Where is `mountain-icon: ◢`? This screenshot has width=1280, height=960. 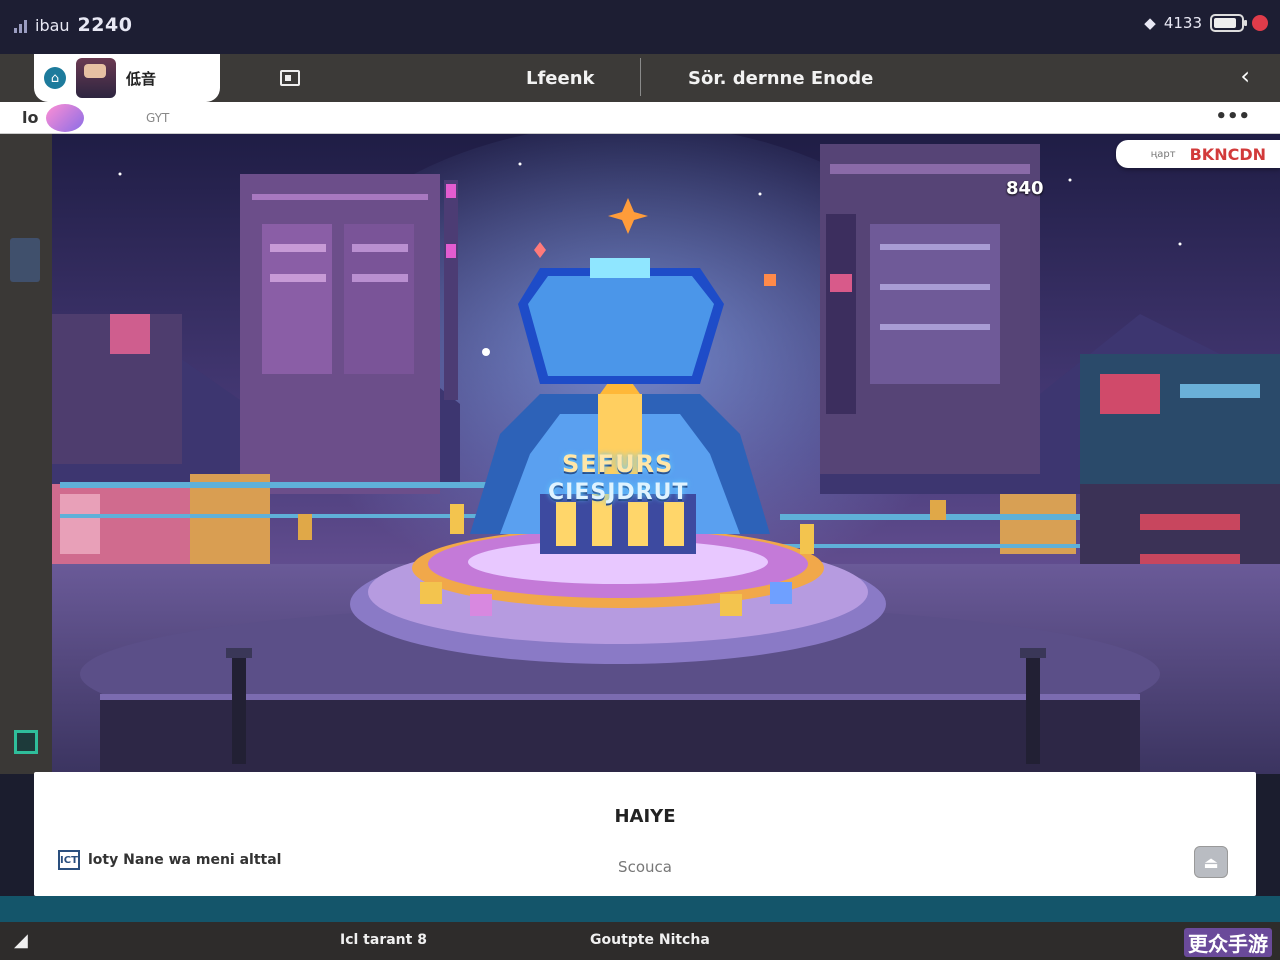 mountain-icon: ◢ is located at coordinates (21, 940).